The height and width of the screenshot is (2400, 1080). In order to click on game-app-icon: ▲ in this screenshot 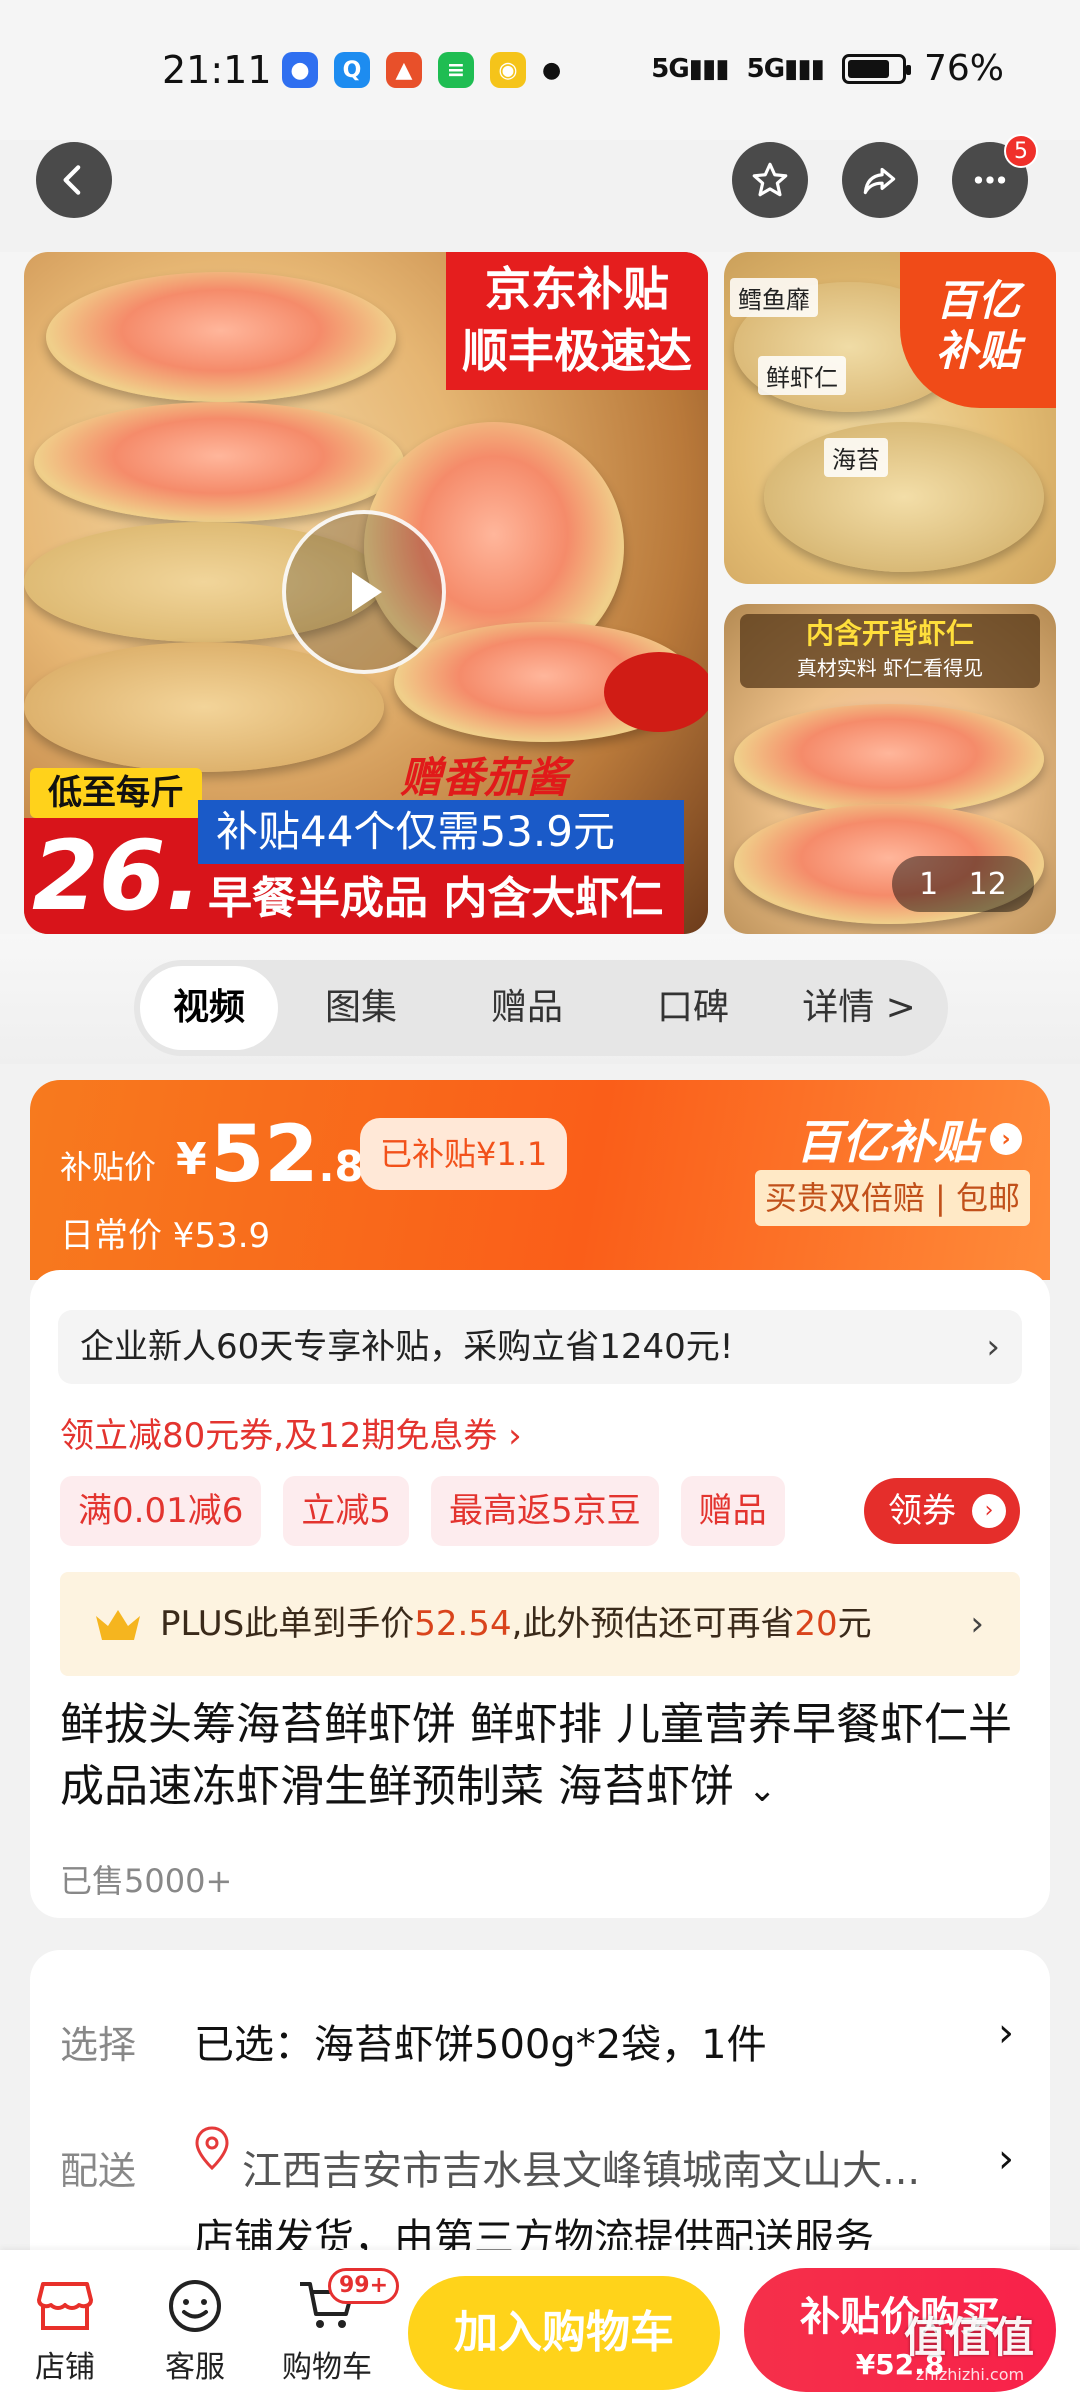, I will do `click(404, 70)`.